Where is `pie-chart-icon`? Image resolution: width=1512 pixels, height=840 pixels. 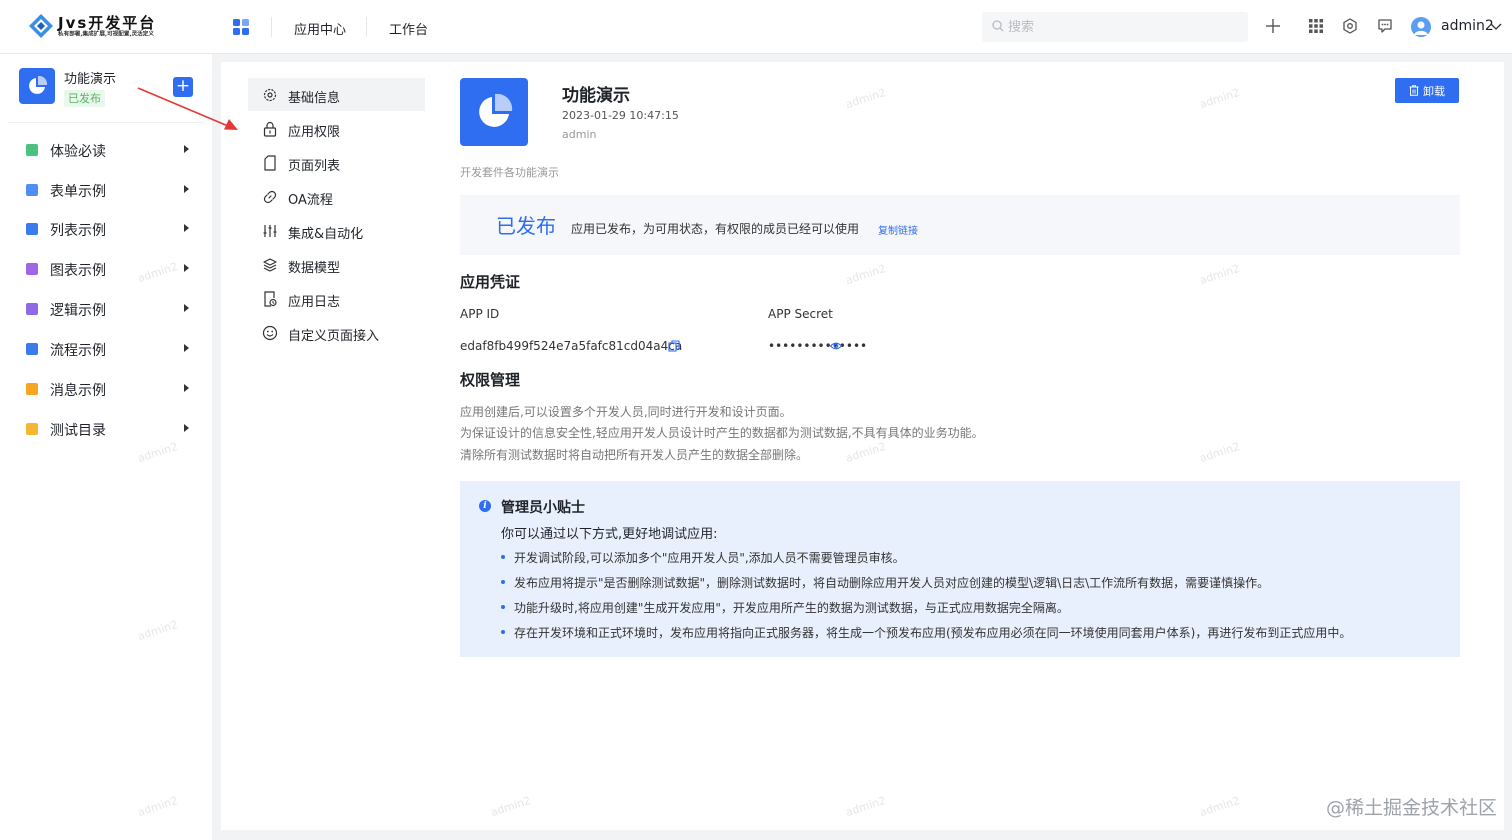
pie-chart-icon is located at coordinates (496, 110).